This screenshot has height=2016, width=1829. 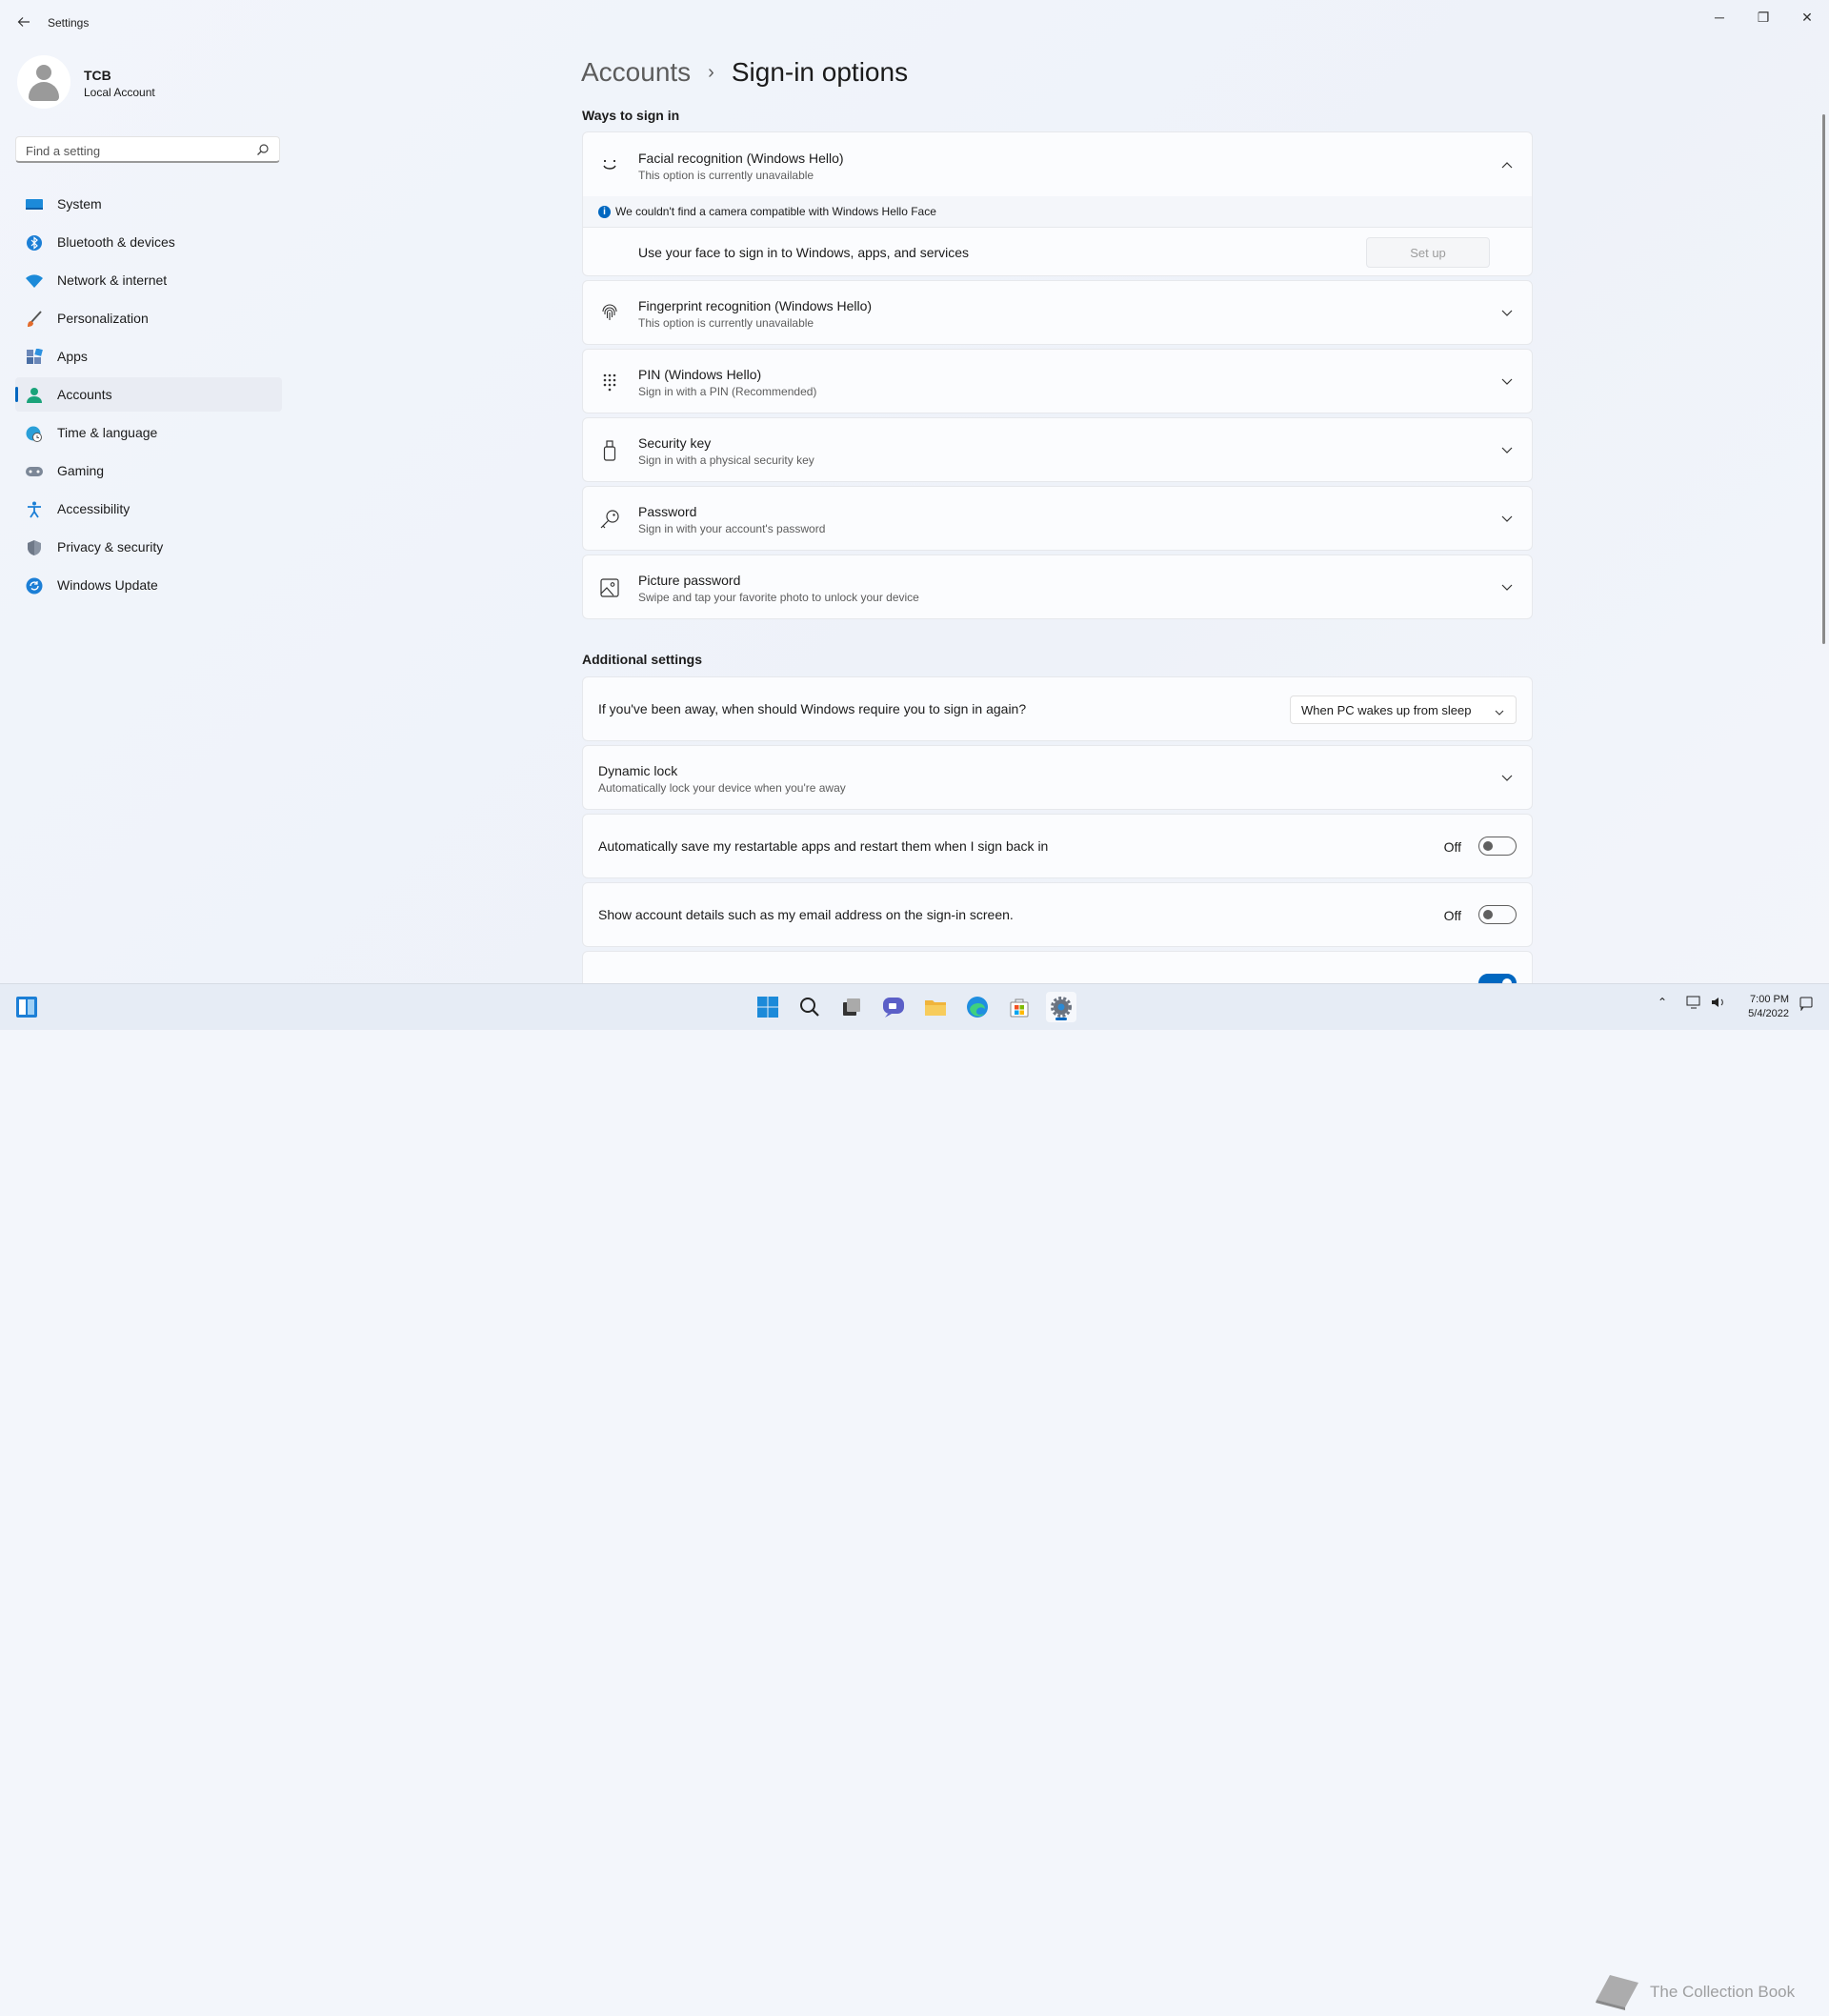 What do you see at coordinates (1404, 710) in the screenshot?
I see `require-signin-dropdown: When PC wakes up from sleep` at bounding box center [1404, 710].